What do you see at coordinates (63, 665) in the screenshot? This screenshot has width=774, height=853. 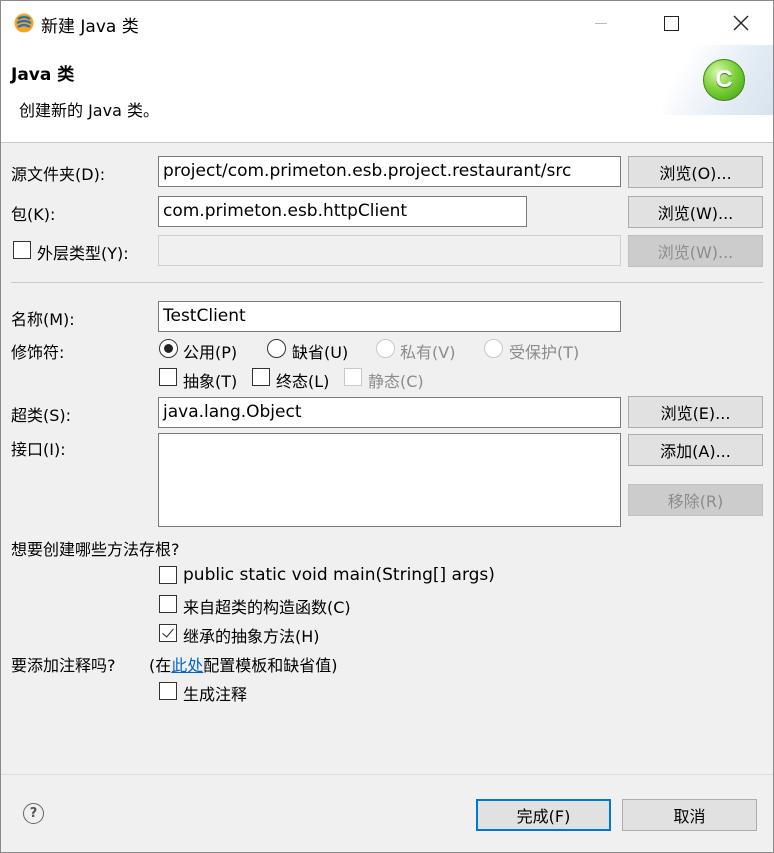 I see `comments-question: 要添加注释吗?` at bounding box center [63, 665].